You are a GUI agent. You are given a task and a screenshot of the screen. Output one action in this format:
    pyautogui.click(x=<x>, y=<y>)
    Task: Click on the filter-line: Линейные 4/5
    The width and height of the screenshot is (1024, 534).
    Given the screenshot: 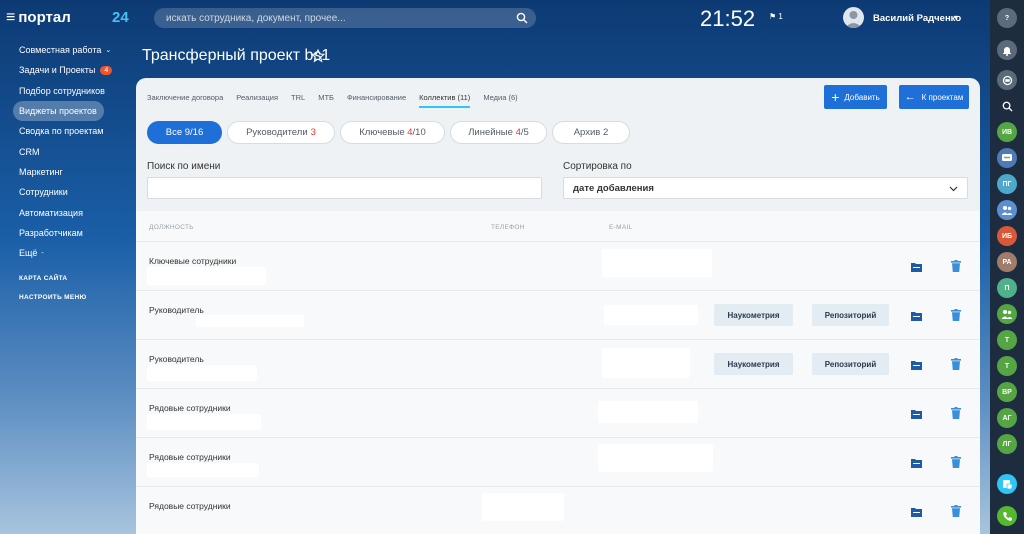 What is the action you would take?
    pyautogui.click(x=498, y=132)
    